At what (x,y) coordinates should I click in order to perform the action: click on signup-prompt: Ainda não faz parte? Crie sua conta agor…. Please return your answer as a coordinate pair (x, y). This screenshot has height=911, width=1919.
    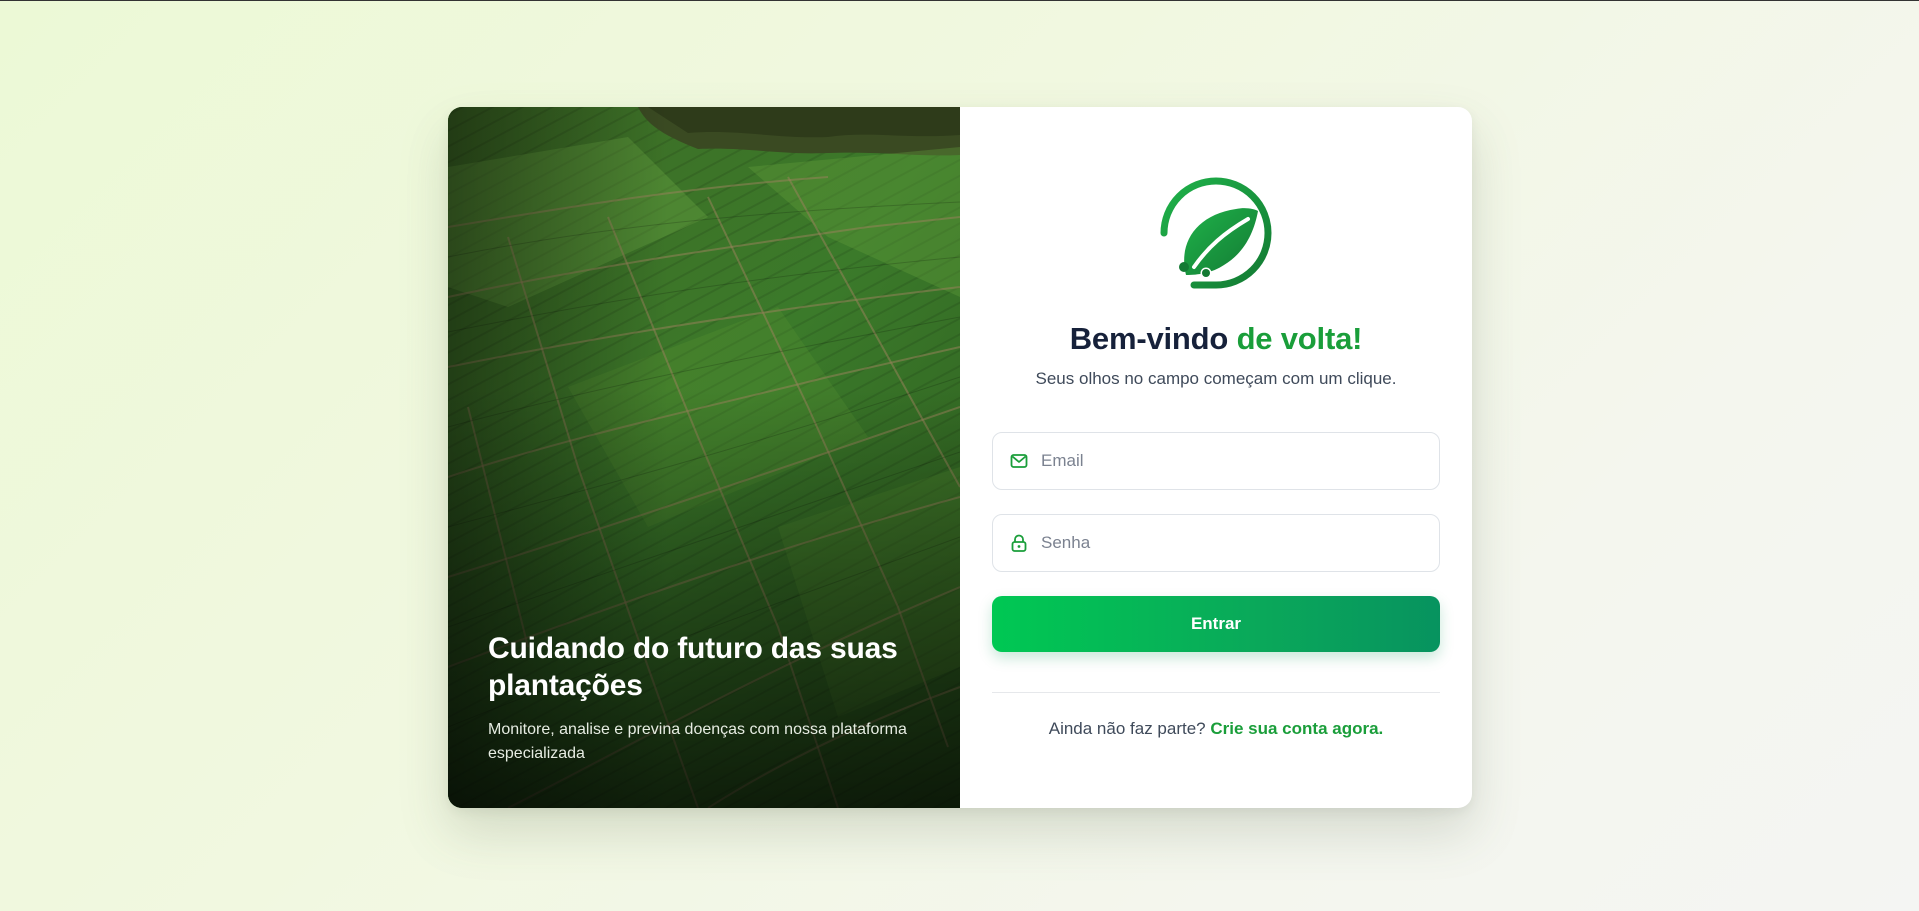
    Looking at the image, I should click on (1216, 729).